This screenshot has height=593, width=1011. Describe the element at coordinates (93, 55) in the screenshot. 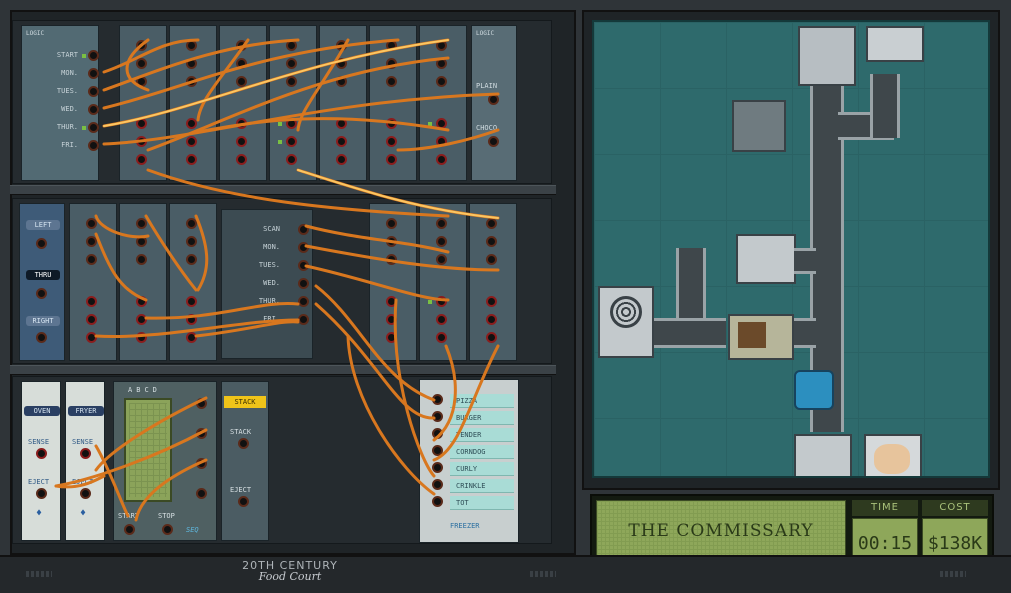

I see `port-start` at that location.